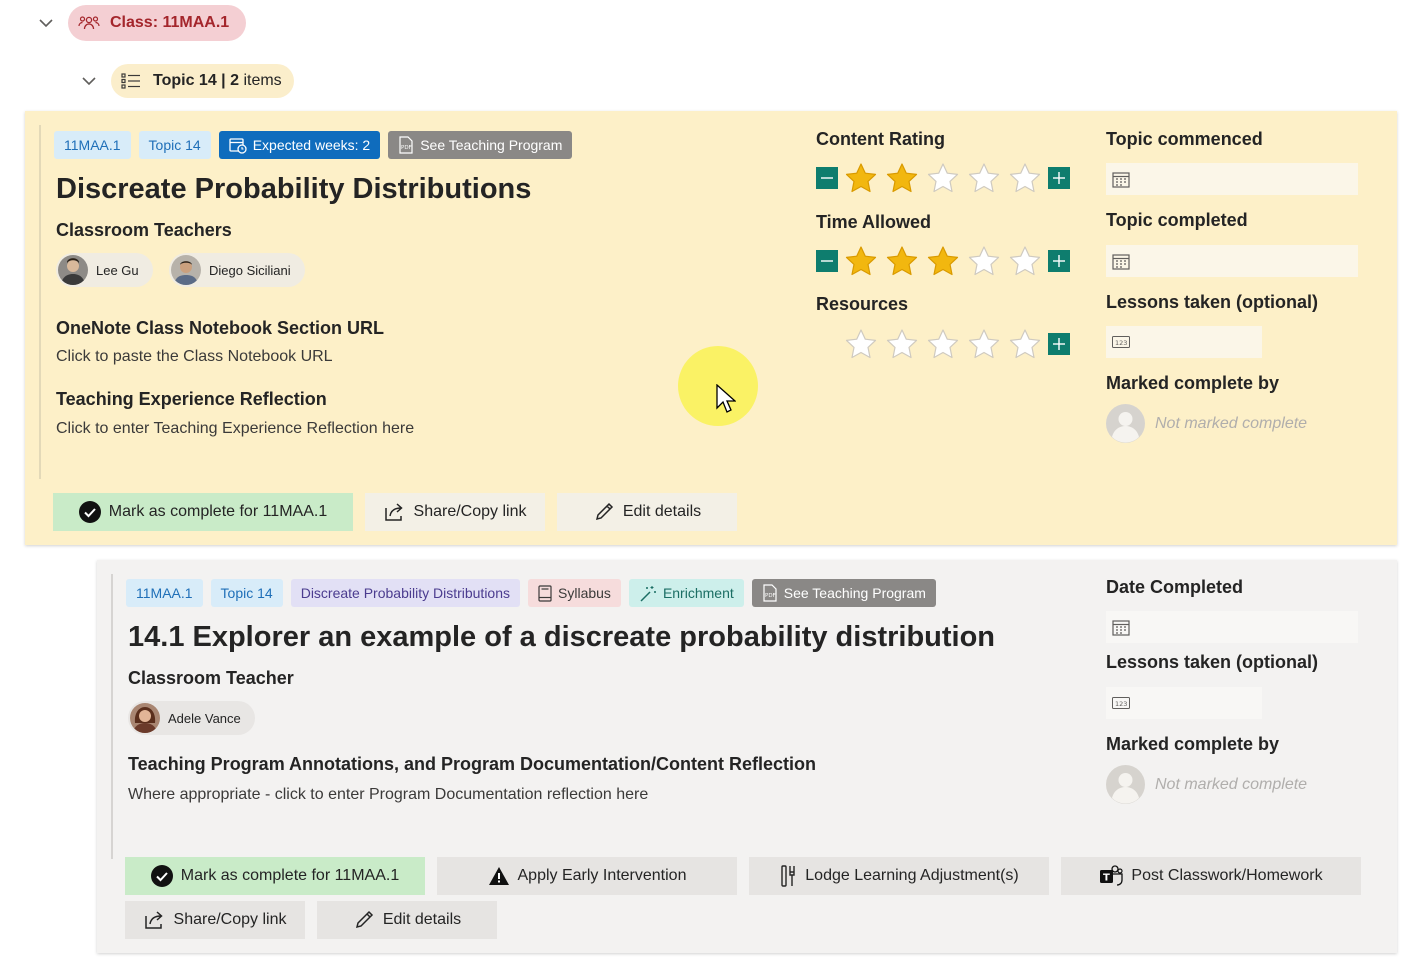  I want to click on content-rating, so click(943, 178).